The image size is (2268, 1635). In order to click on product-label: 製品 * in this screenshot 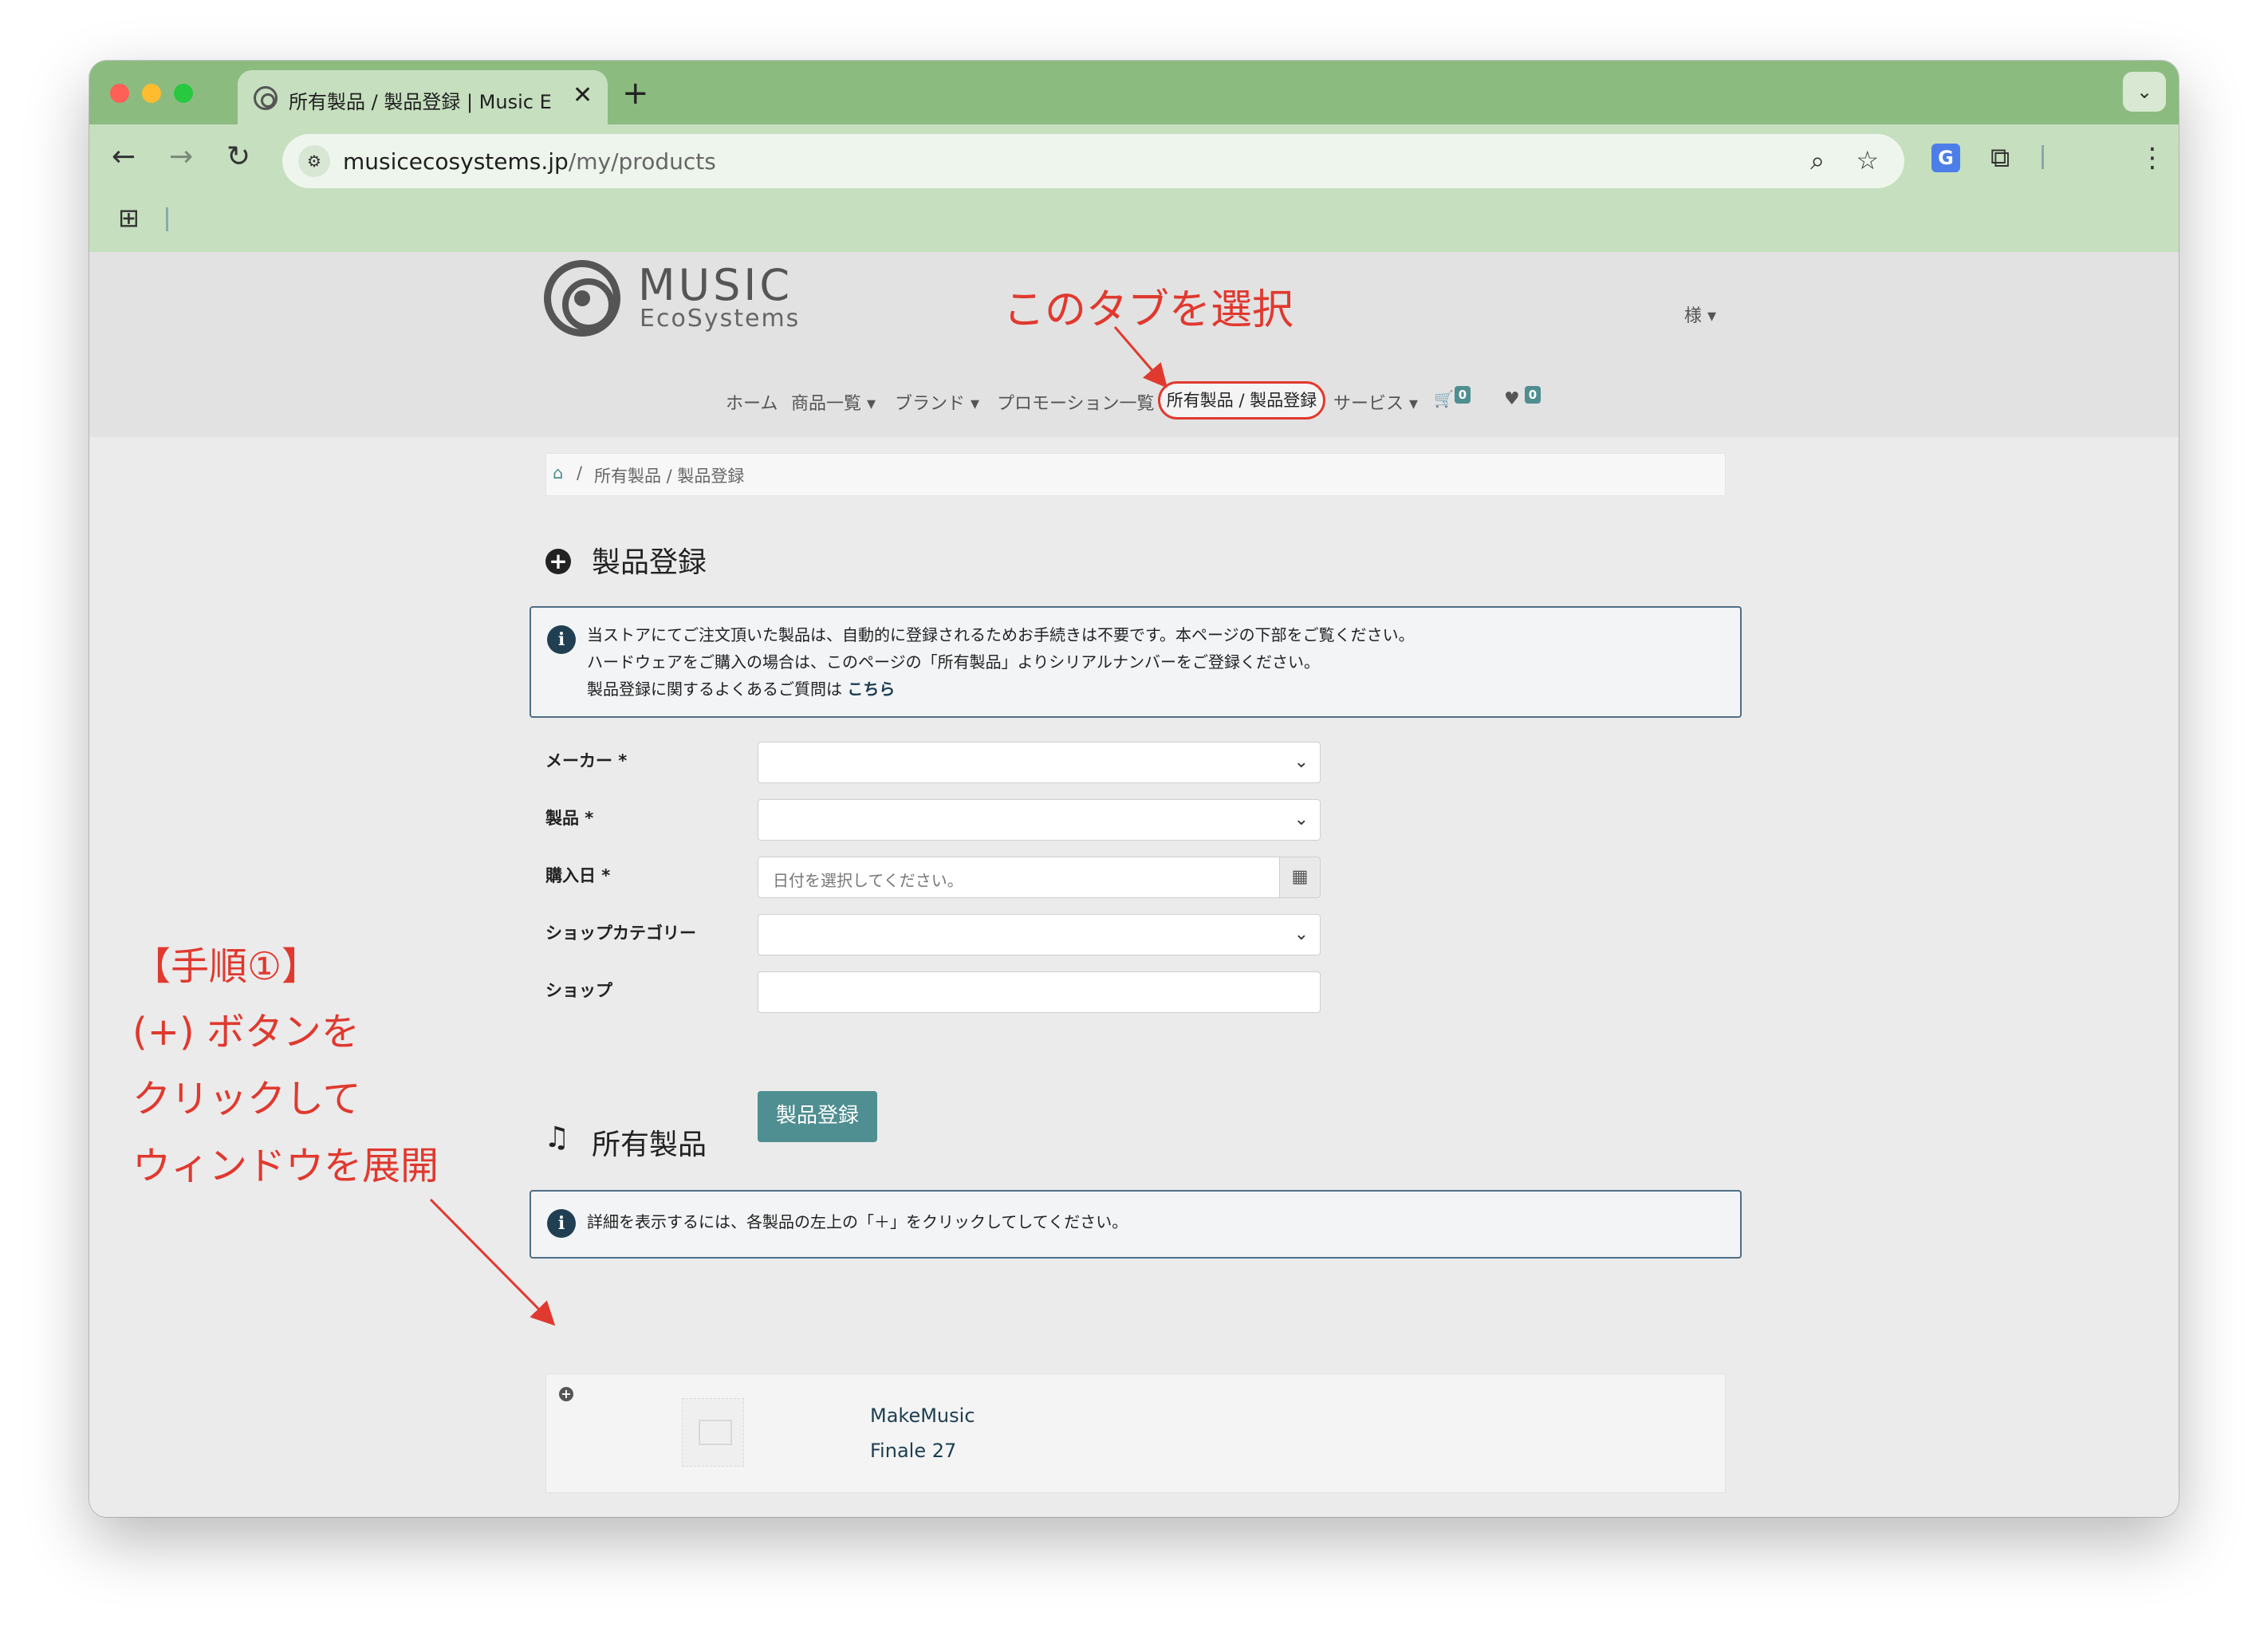, I will do `click(569, 819)`.